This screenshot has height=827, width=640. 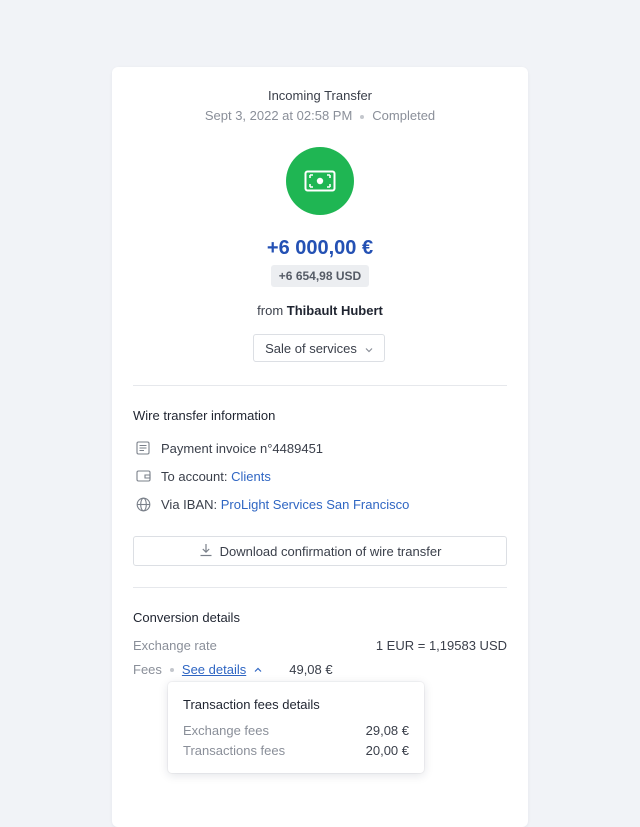 What do you see at coordinates (226, 730) in the screenshot?
I see `exchange-fees-label: Exchange fees` at bounding box center [226, 730].